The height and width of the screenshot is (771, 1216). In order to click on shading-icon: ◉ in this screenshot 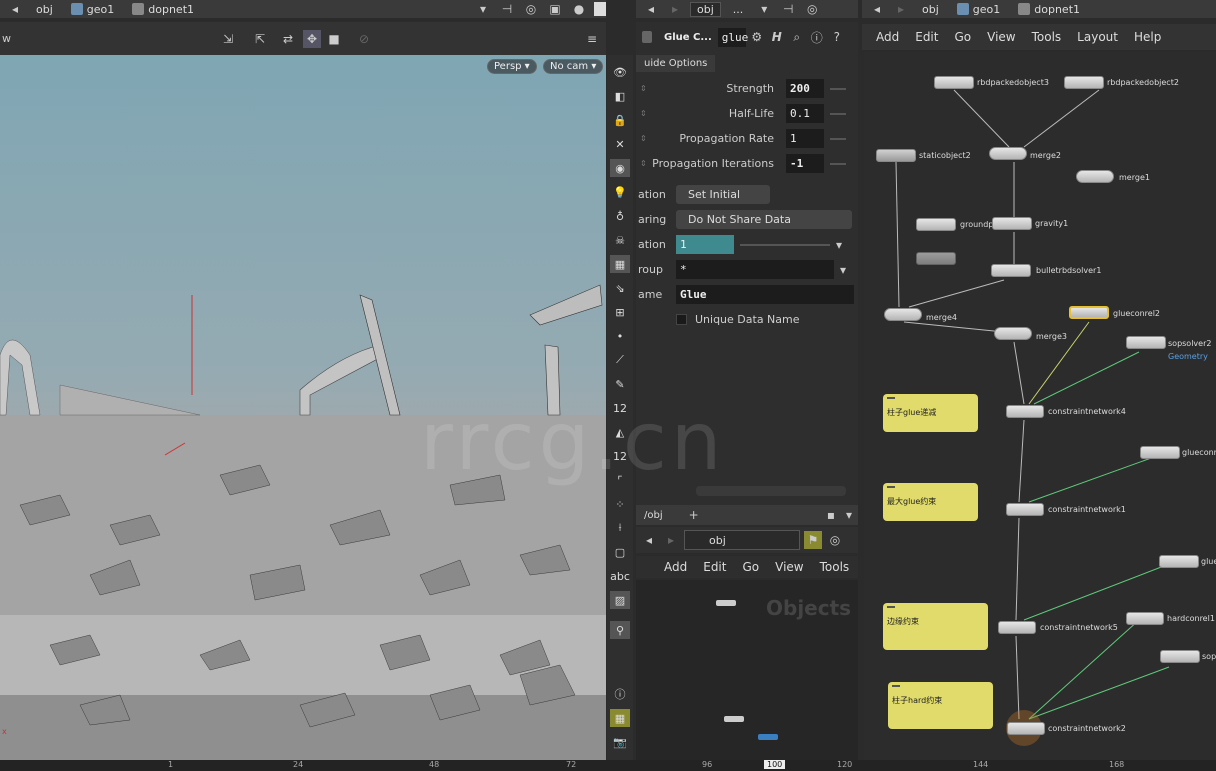, I will do `click(620, 168)`.